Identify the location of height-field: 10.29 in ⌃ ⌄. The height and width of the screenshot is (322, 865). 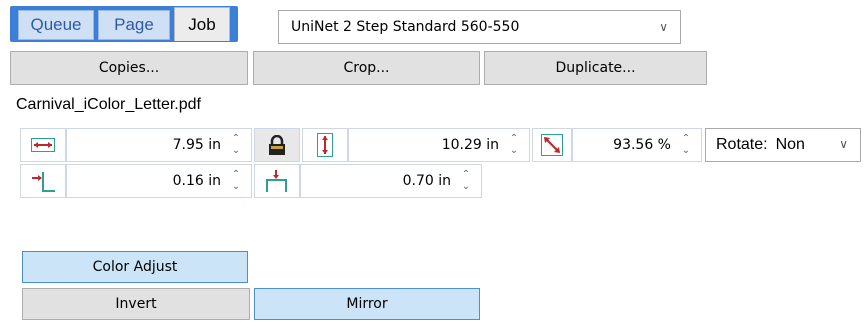
(439, 145).